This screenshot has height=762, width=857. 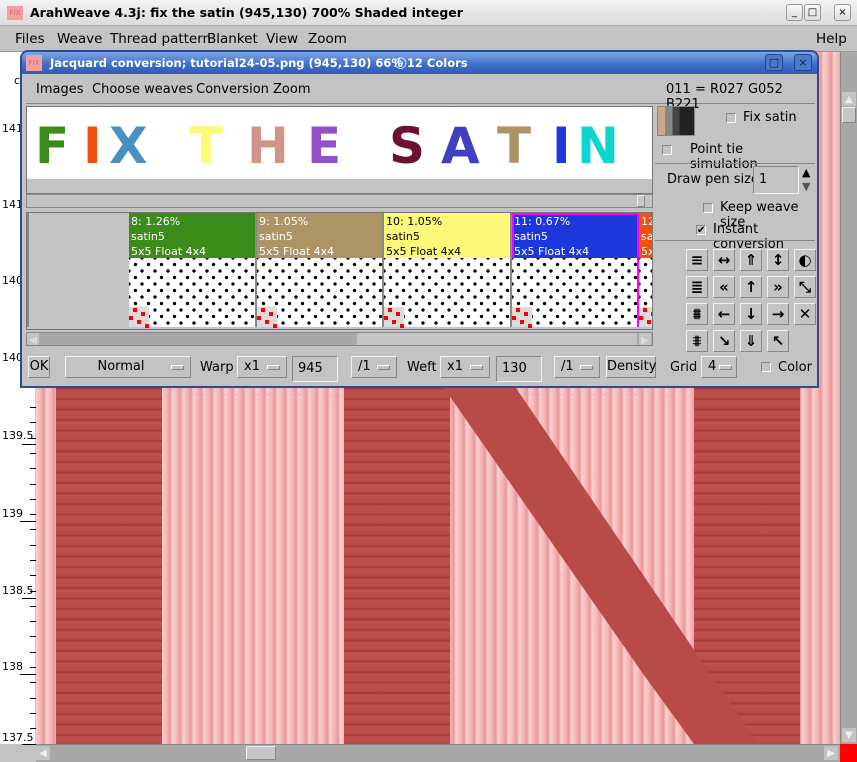 What do you see at coordinates (232, 89) in the screenshot?
I see `menu-conversion: Conversion` at bounding box center [232, 89].